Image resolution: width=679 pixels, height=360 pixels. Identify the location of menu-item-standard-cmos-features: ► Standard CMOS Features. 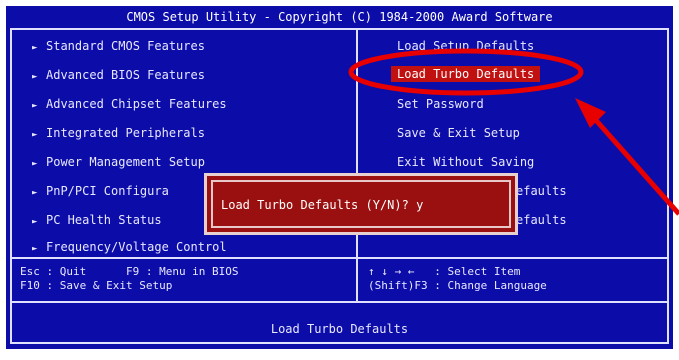
(118, 46).